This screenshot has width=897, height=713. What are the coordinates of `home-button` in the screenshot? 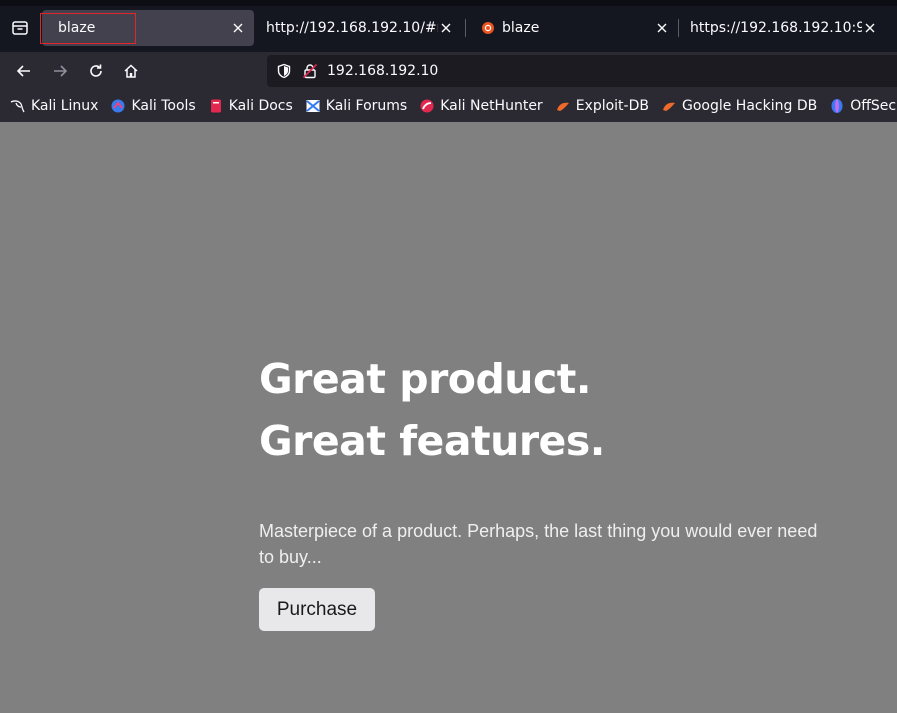 It's located at (131, 71).